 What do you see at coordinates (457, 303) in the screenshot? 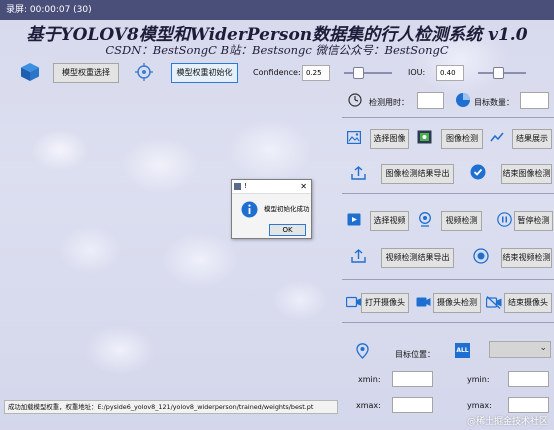
I see `camera-detect-button: 摄像头检测` at bounding box center [457, 303].